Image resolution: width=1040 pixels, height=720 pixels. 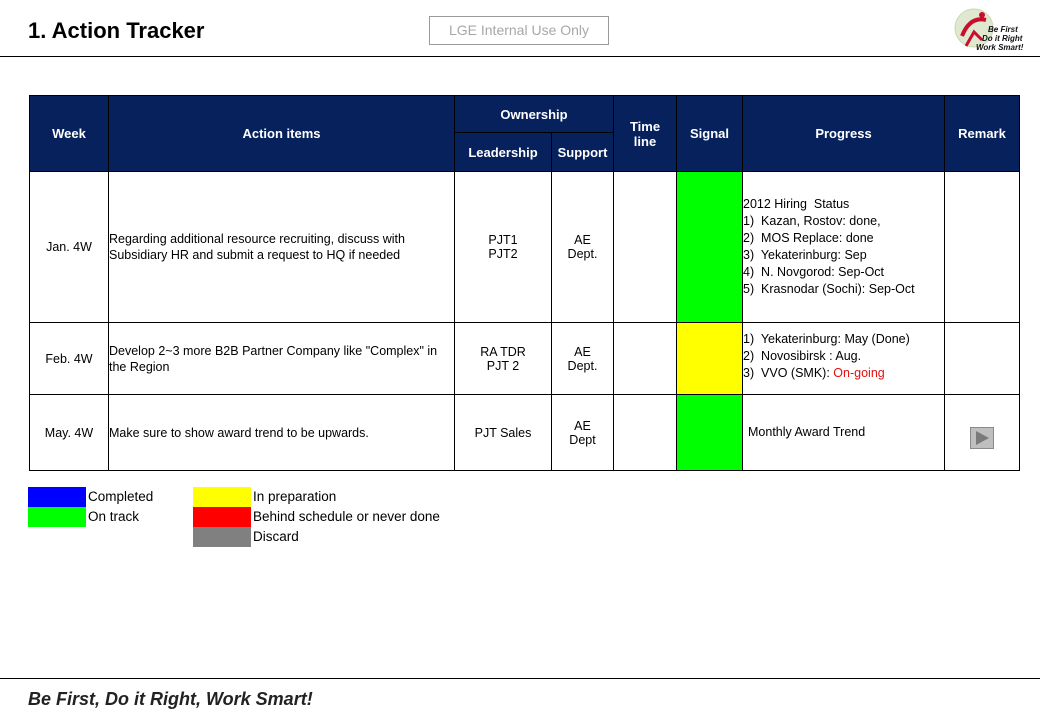 What do you see at coordinates (982, 133) in the screenshot?
I see `header-remark: Remark` at bounding box center [982, 133].